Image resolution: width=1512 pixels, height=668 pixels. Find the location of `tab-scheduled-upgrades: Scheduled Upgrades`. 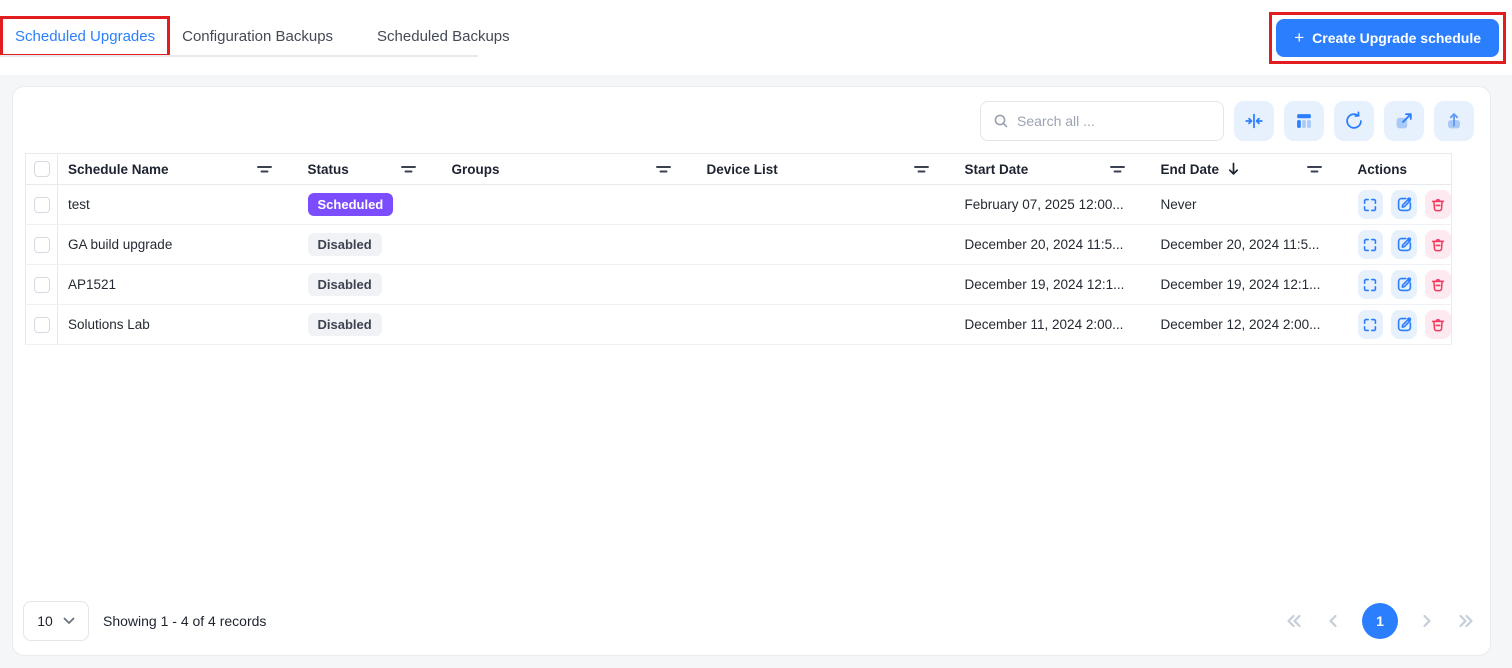

tab-scheduled-upgrades: Scheduled Upgrades is located at coordinates (85, 36).